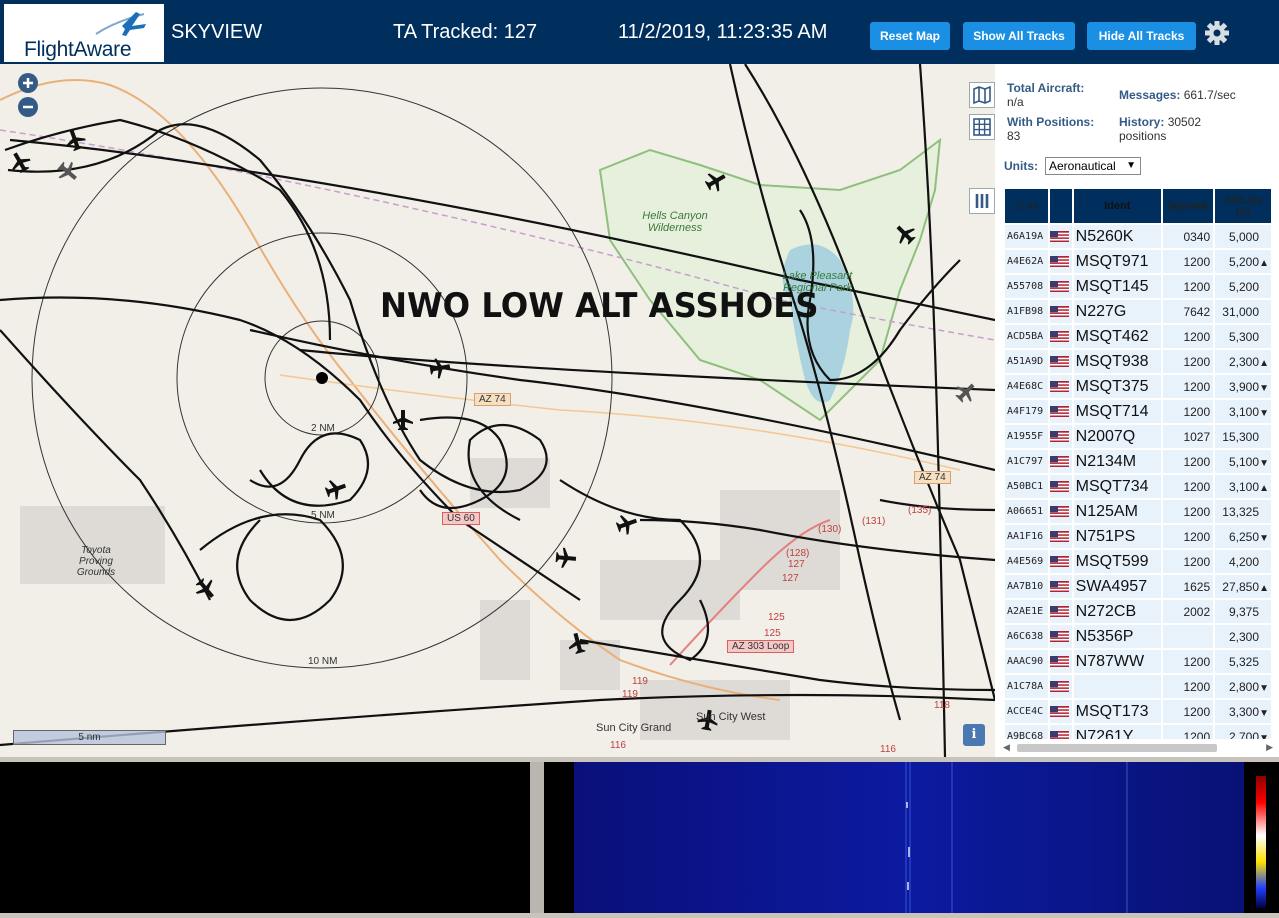 The image size is (1279, 918). Describe the element at coordinates (323, 515) in the screenshot. I see `range-label-5nm: 5 NM` at that location.